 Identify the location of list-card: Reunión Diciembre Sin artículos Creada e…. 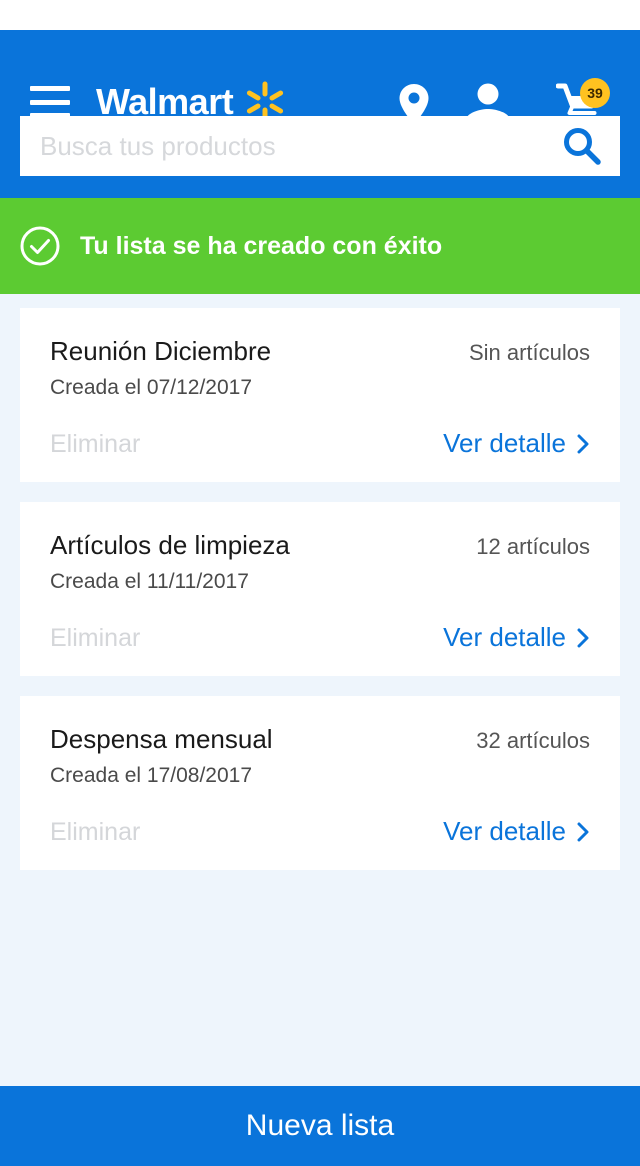
(320, 395).